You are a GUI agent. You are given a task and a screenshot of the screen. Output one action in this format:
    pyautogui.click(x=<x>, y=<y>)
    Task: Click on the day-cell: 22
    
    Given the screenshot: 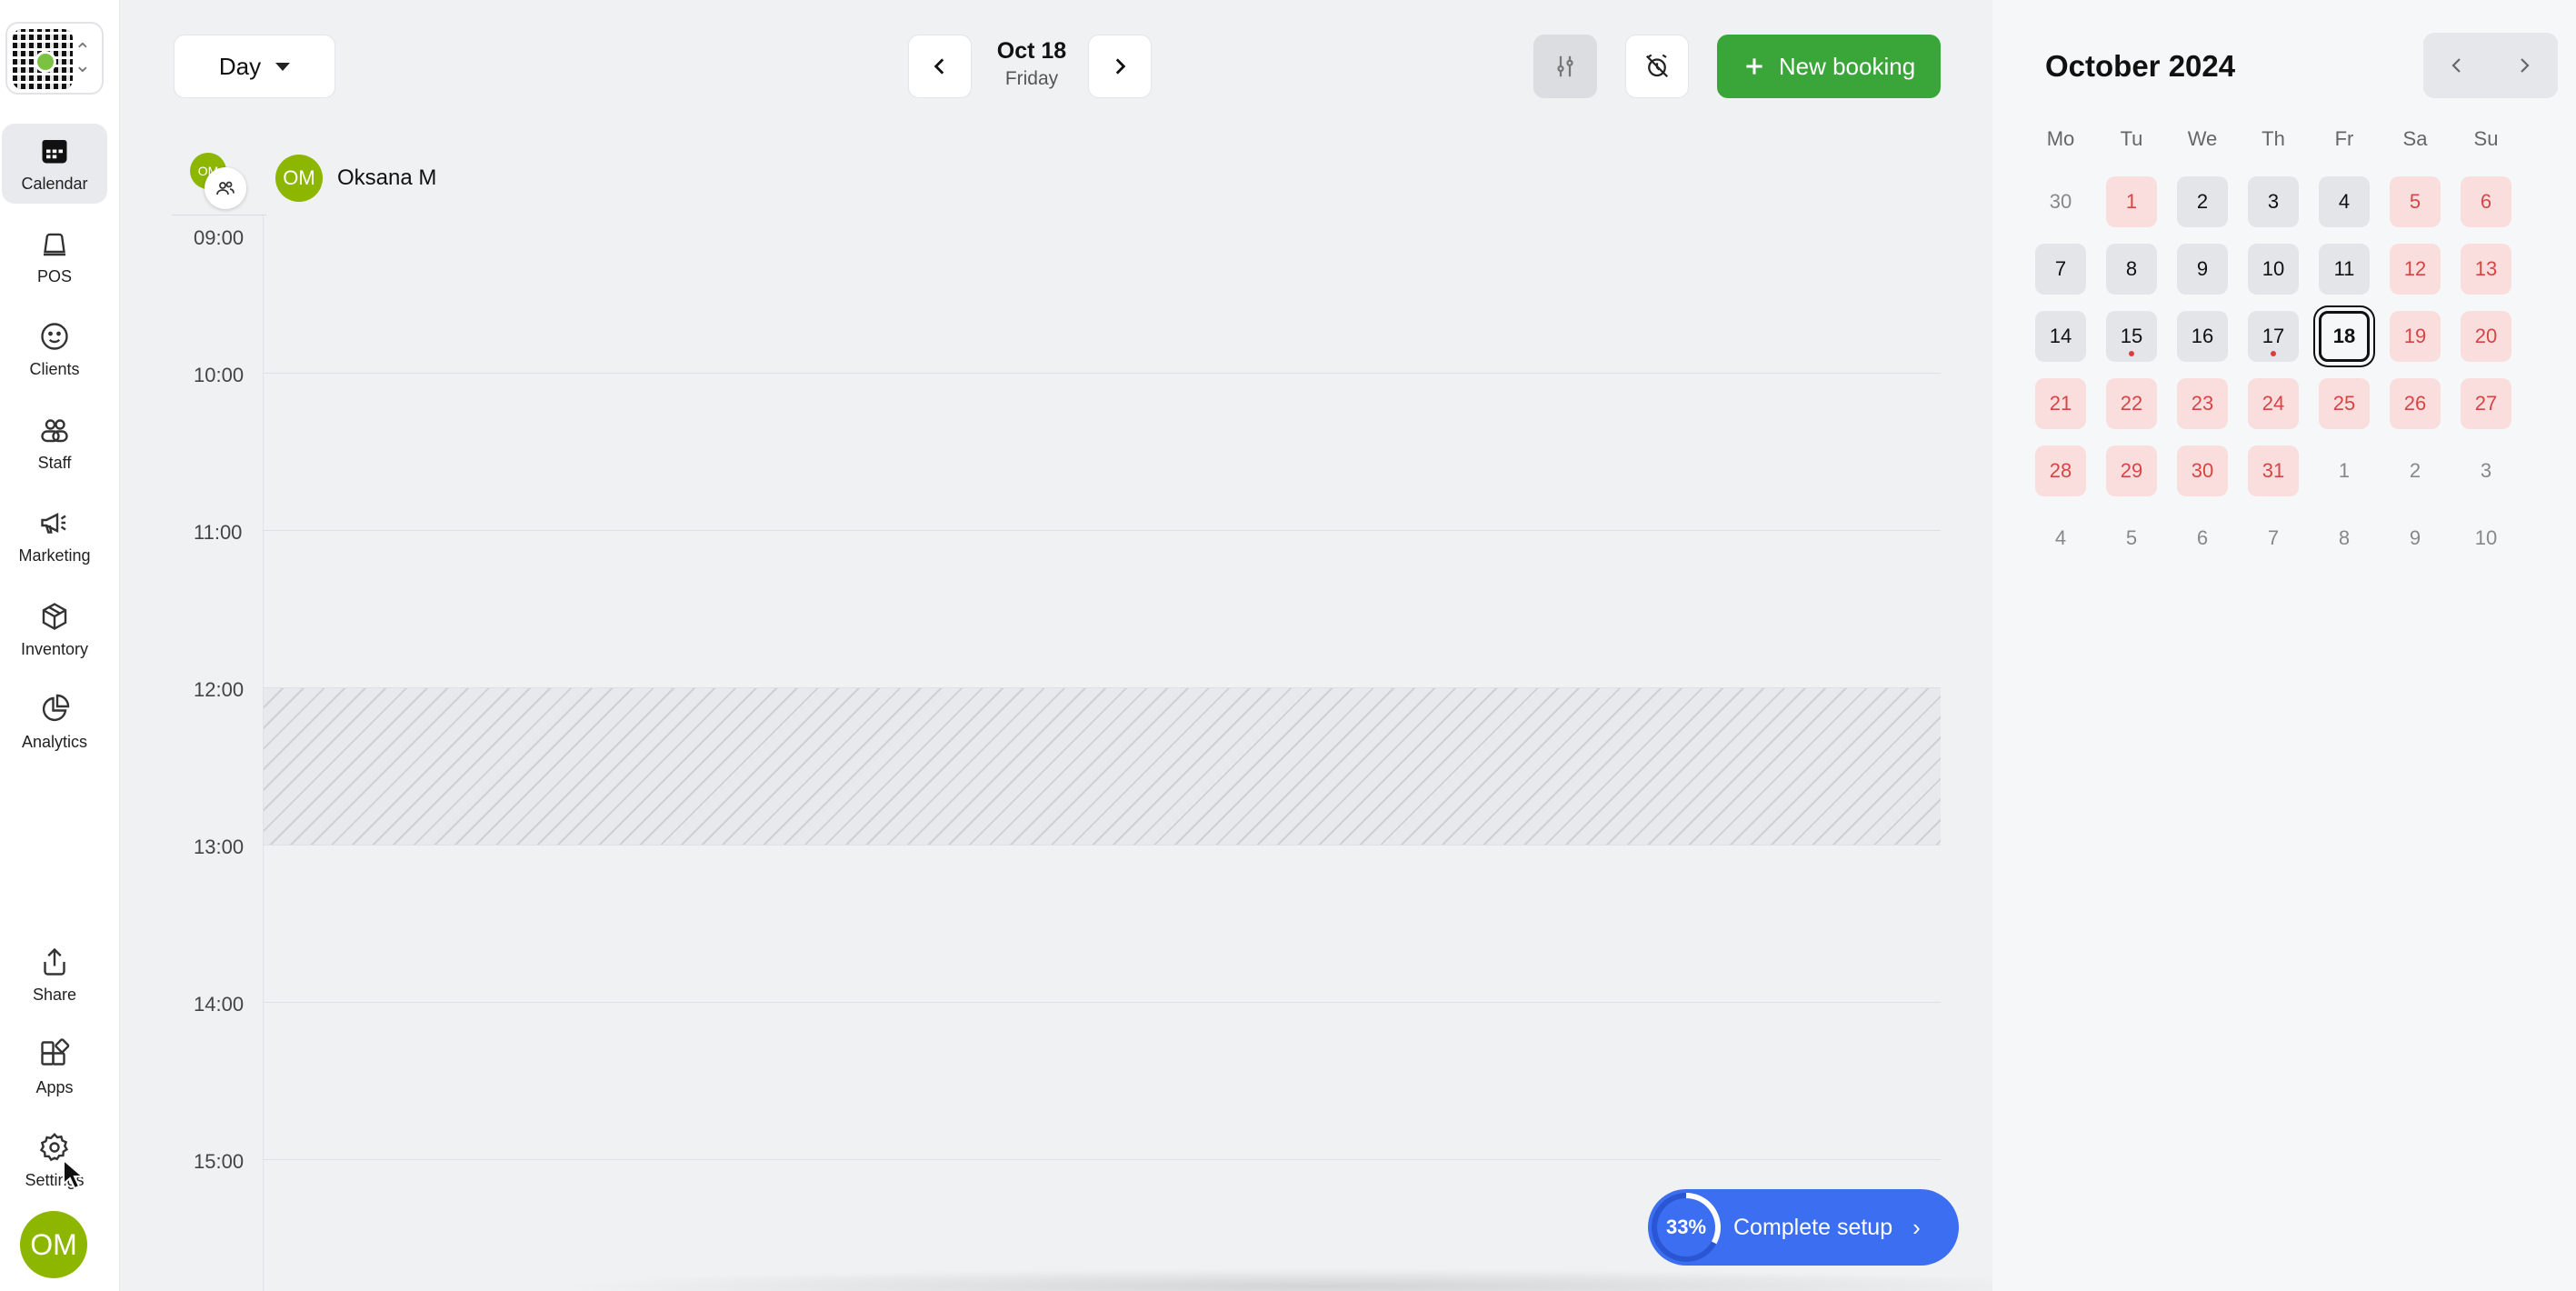 What is the action you would take?
    pyautogui.click(x=2131, y=404)
    